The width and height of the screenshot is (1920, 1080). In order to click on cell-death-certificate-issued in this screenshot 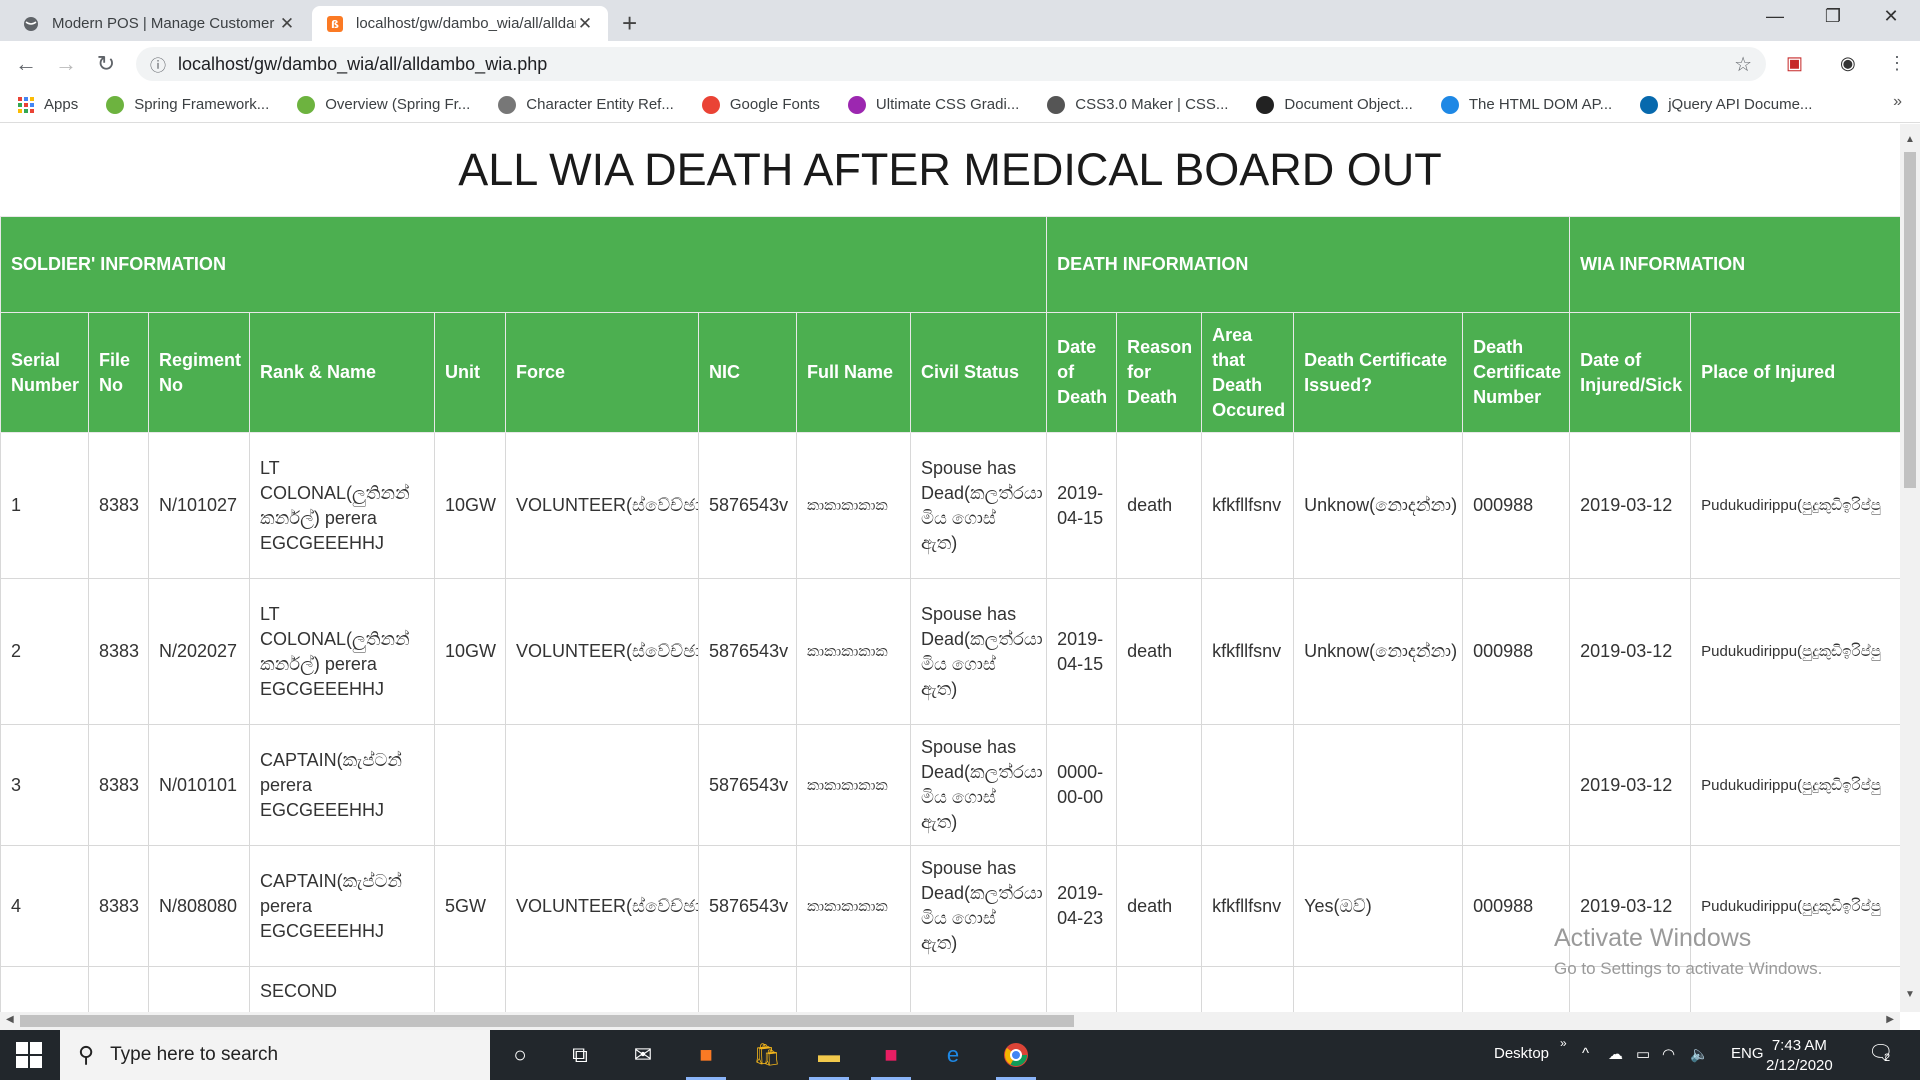, I will do `click(1378, 989)`.